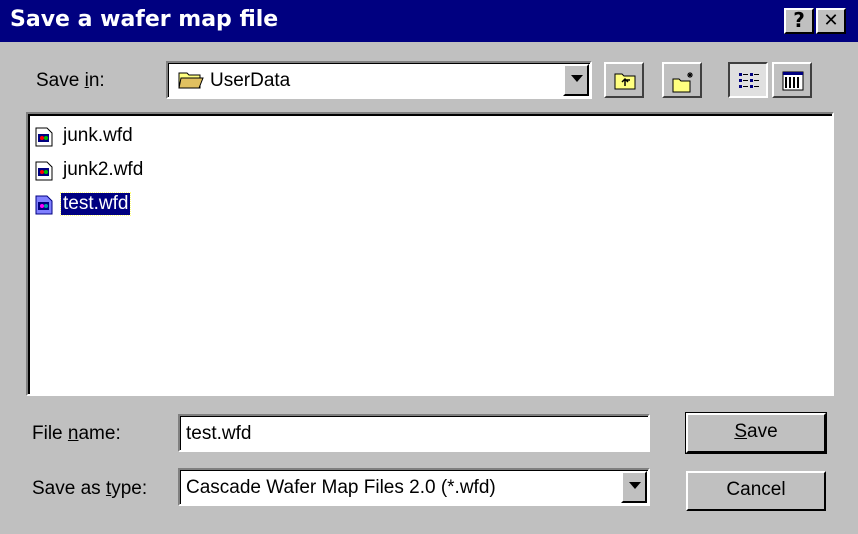 The width and height of the screenshot is (858, 534). What do you see at coordinates (144, 19) in the screenshot?
I see `window-title: Save a wafer map file` at bounding box center [144, 19].